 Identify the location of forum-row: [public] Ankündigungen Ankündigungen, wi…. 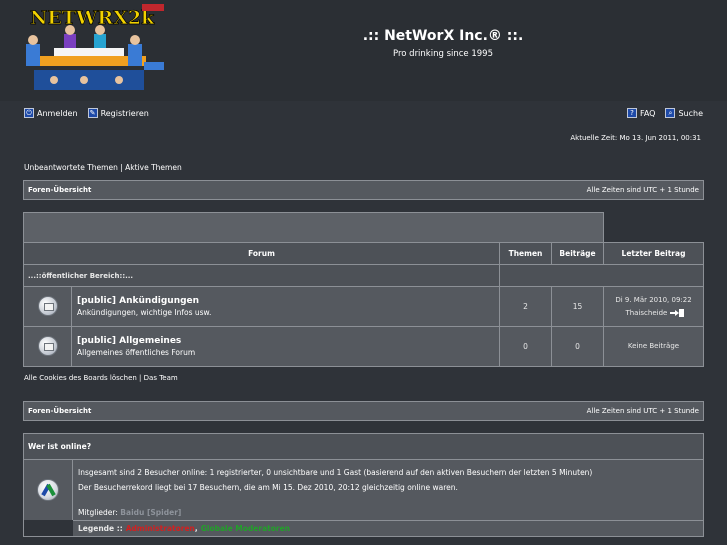
(363, 306).